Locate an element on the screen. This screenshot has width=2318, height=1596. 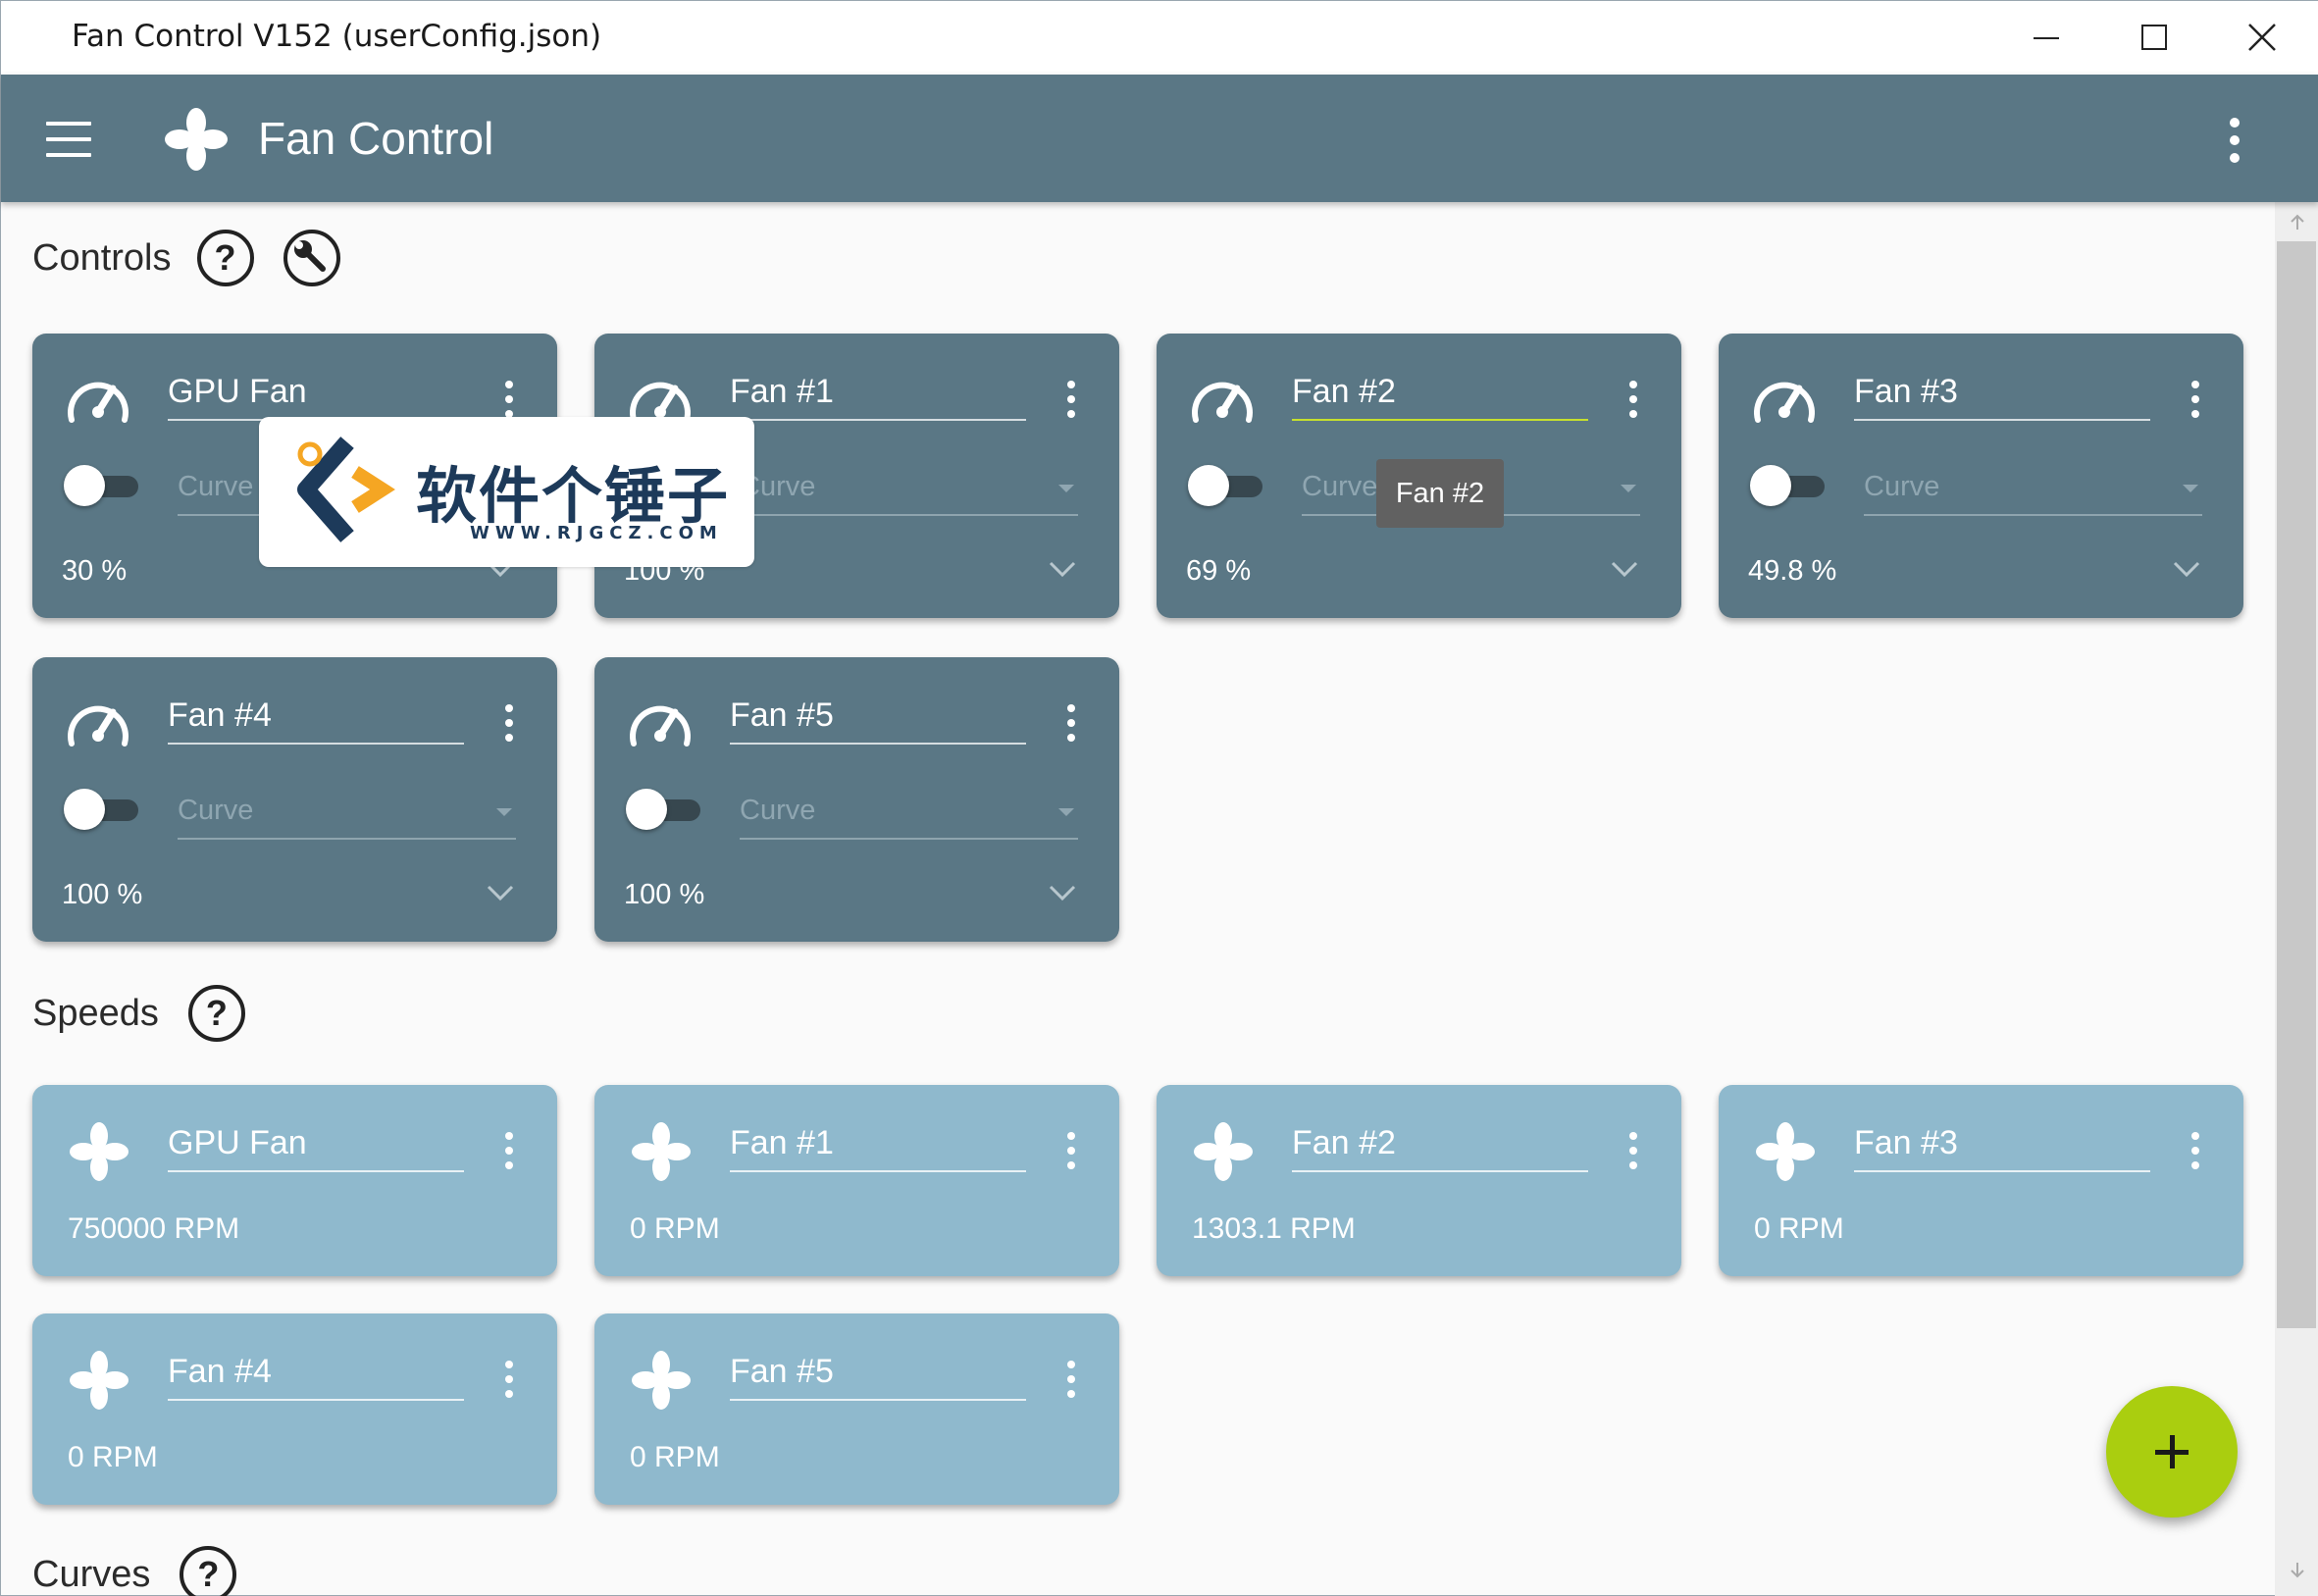
scrollbar-thumb is located at coordinates (2297, 785).